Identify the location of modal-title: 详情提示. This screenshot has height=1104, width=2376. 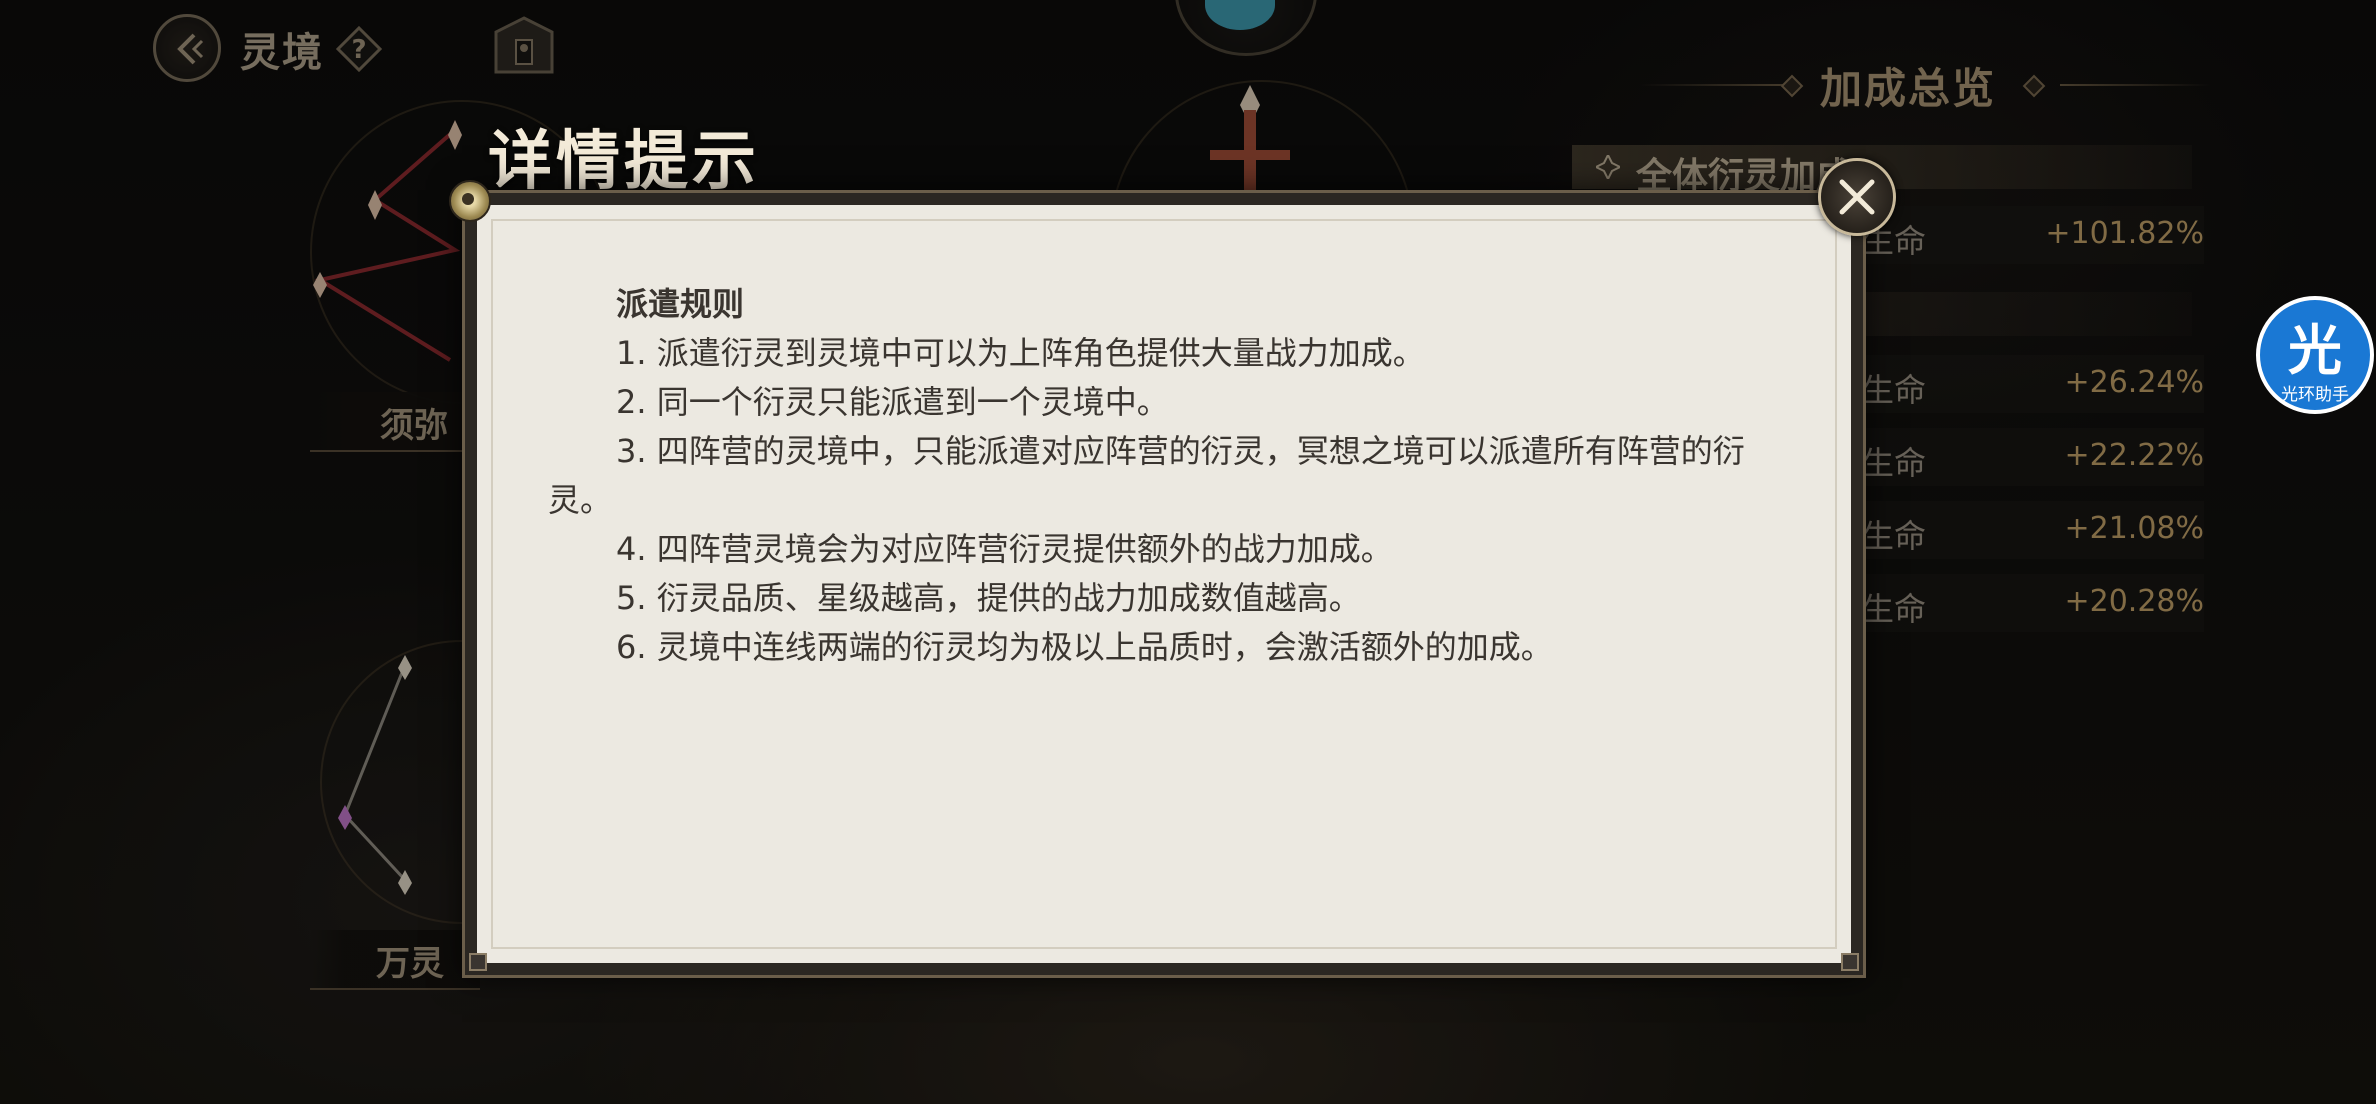
(624, 162).